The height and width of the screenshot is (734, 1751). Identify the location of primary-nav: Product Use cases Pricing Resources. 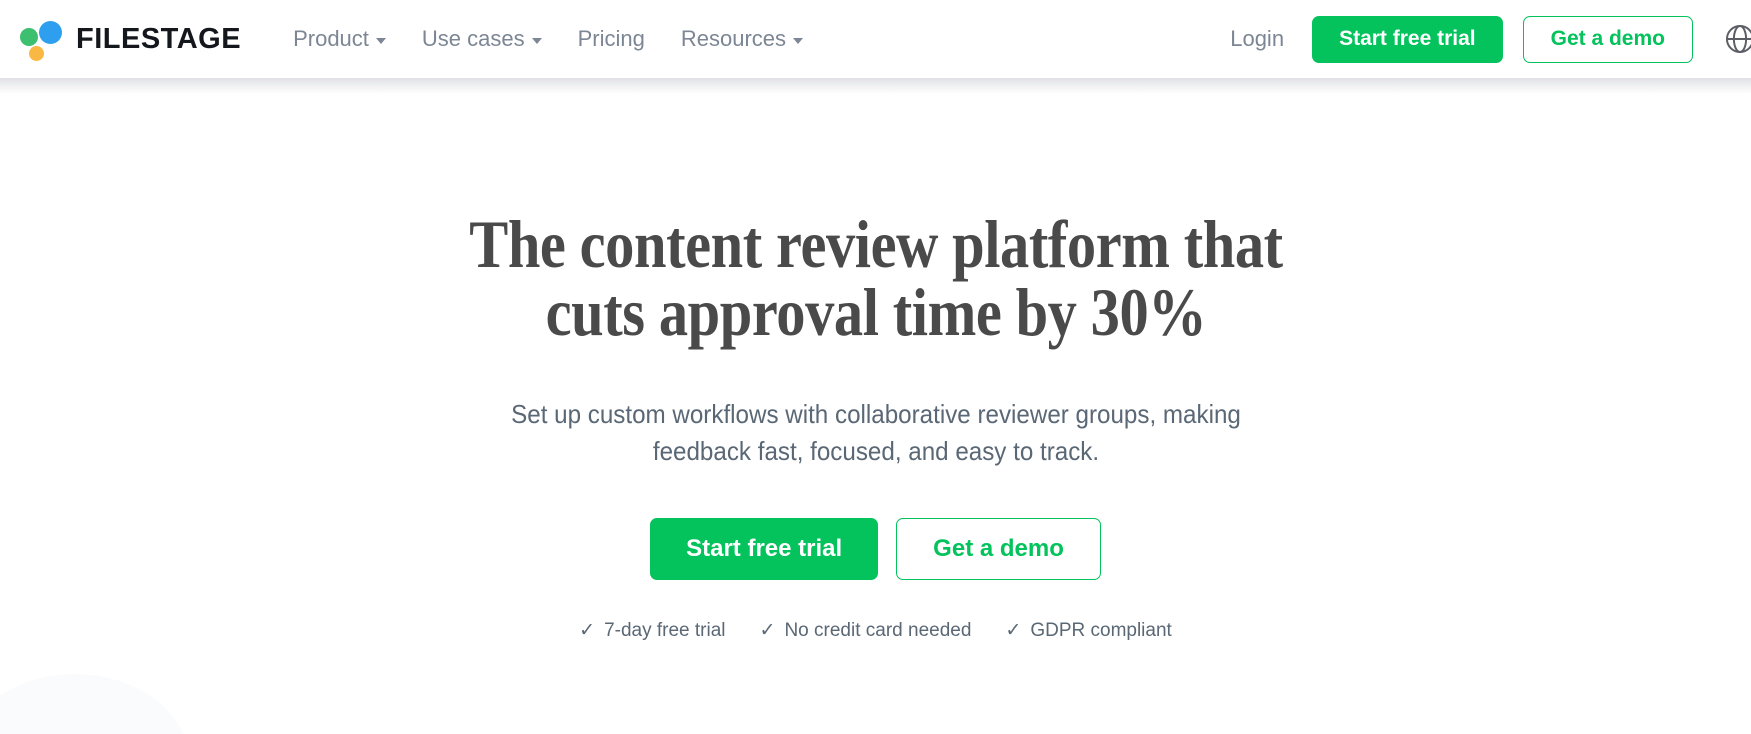
(548, 39).